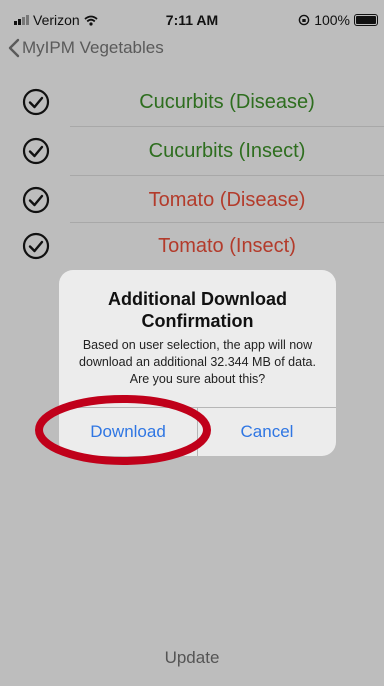 The height and width of the screenshot is (686, 384). What do you see at coordinates (227, 102) in the screenshot?
I see `list-item-label: Cucurbits (Disease)` at bounding box center [227, 102].